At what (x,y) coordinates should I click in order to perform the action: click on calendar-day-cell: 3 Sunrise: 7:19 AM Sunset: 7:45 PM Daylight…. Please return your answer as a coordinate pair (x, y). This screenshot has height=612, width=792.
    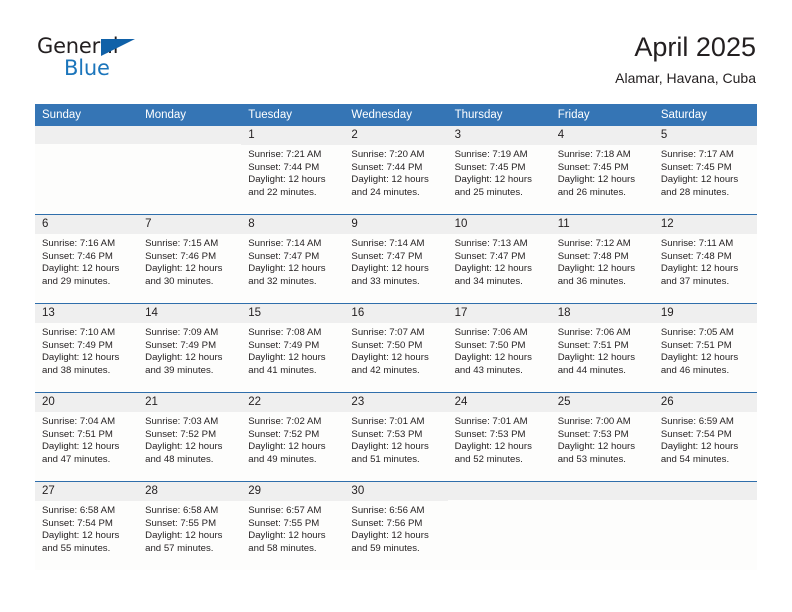
    Looking at the image, I should click on (499, 170).